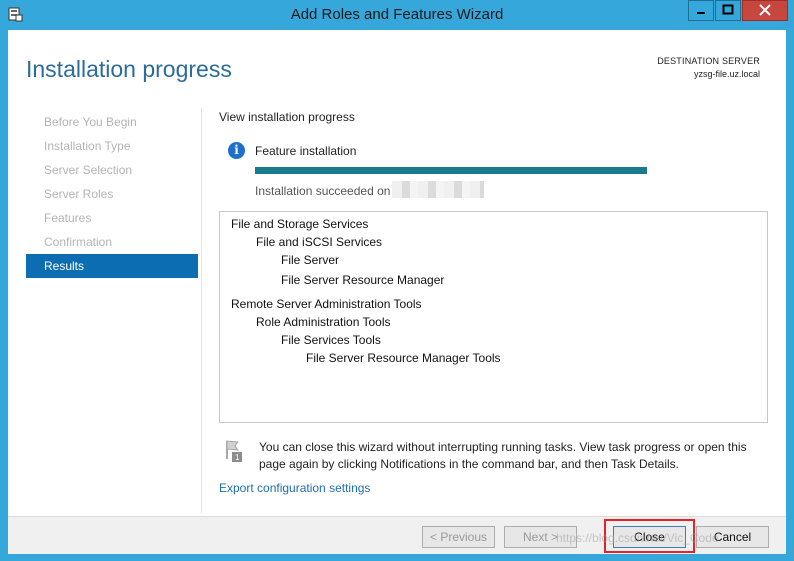  What do you see at coordinates (323, 191) in the screenshot?
I see `installation-status-text: Installation succeeded on` at bounding box center [323, 191].